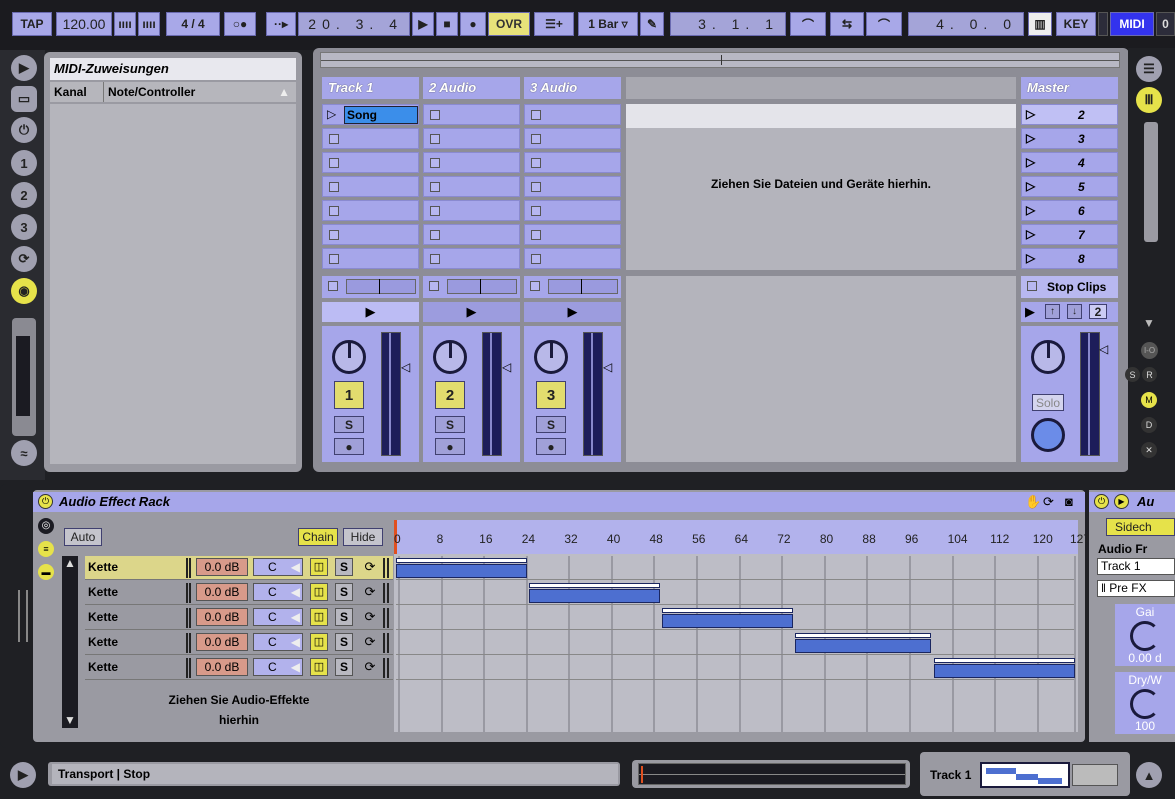 This screenshot has width=1175, height=799. I want to click on info-view-toggle-icon: ▶, so click(23, 775).